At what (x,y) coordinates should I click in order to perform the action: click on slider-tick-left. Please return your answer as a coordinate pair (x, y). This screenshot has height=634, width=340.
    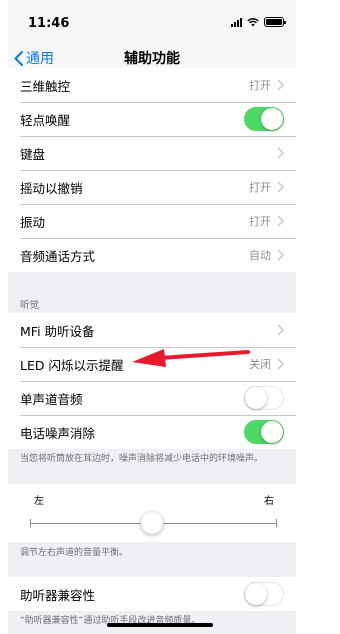
    Looking at the image, I should click on (30, 523).